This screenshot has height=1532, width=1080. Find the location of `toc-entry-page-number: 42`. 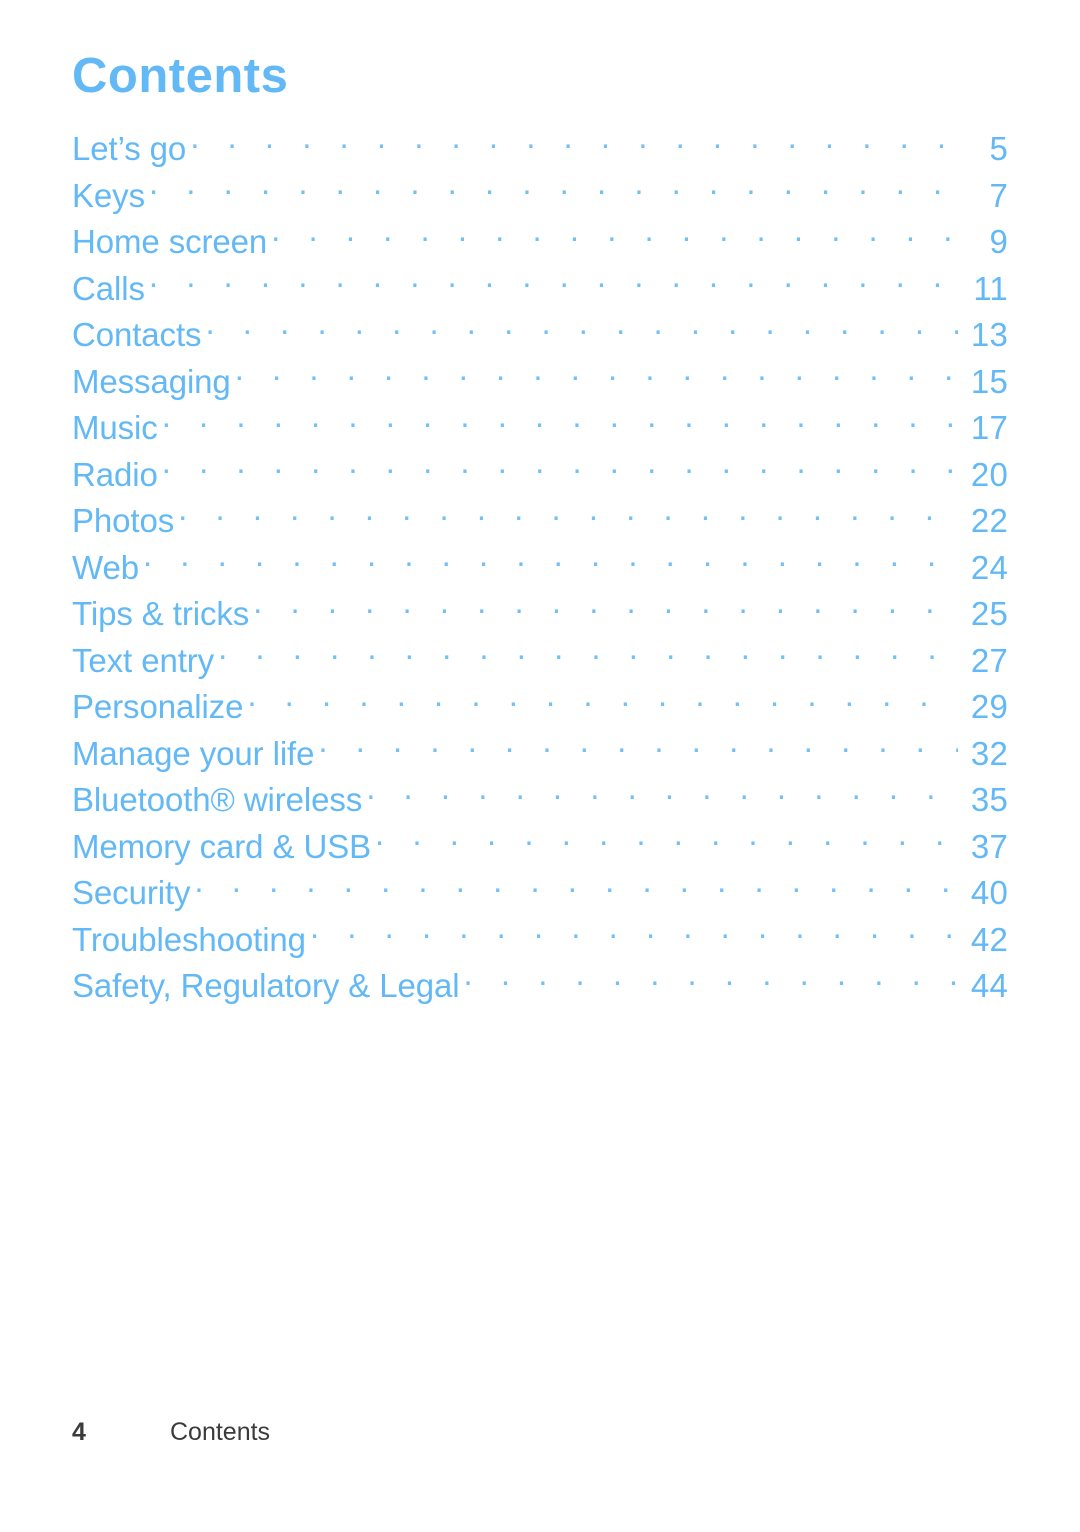

toc-entry-page-number: 42 is located at coordinates (989, 939).